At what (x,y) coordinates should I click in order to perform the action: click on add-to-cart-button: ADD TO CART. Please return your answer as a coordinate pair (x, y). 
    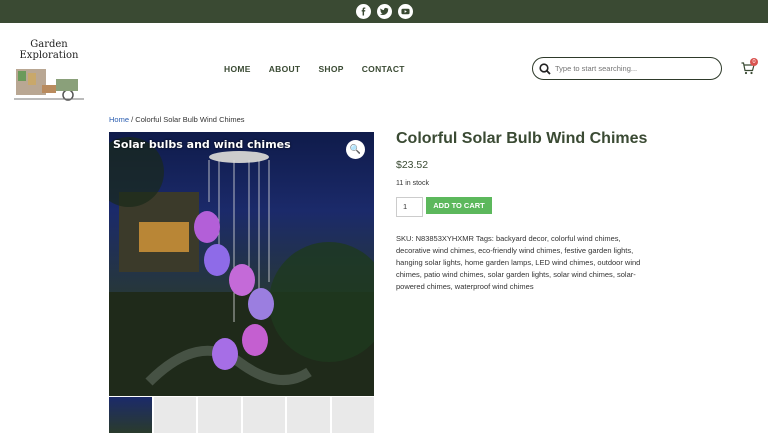
    Looking at the image, I should click on (459, 205).